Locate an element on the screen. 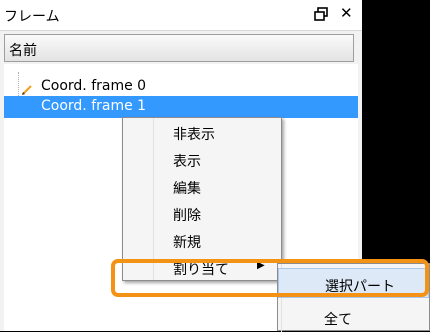 The width and height of the screenshot is (430, 332). menu-item-assign: 割り当て ▶ is located at coordinates (202, 268).